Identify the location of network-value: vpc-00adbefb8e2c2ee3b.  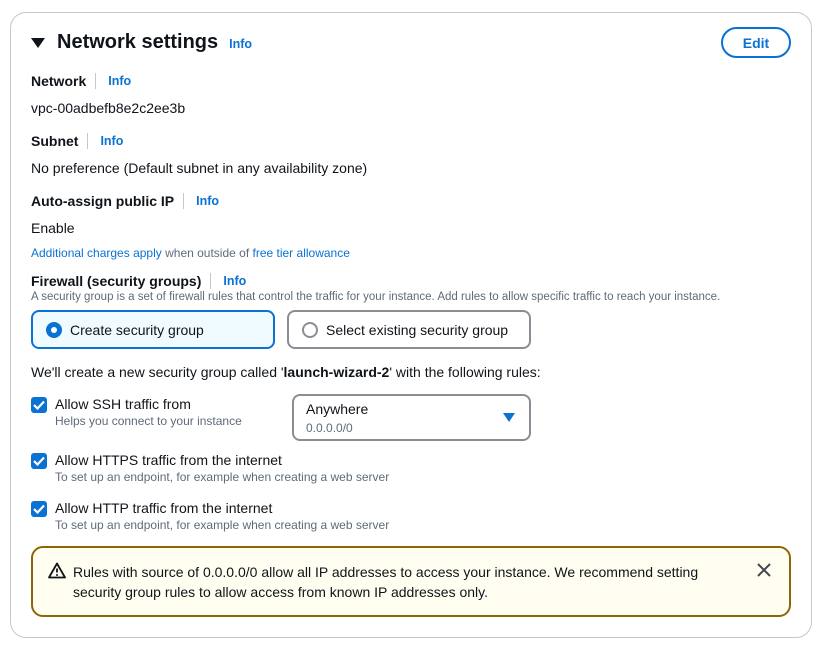
(108, 108).